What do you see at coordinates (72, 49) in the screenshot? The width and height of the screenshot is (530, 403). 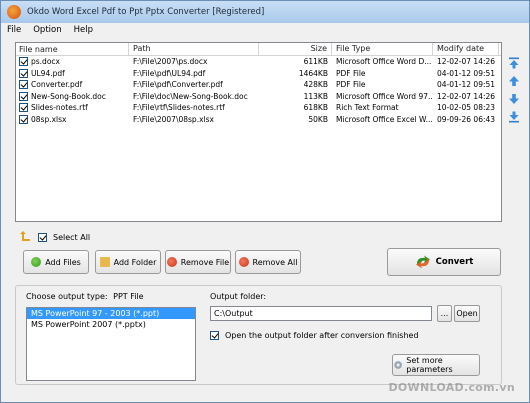 I see `column-header-file-name: File name` at bounding box center [72, 49].